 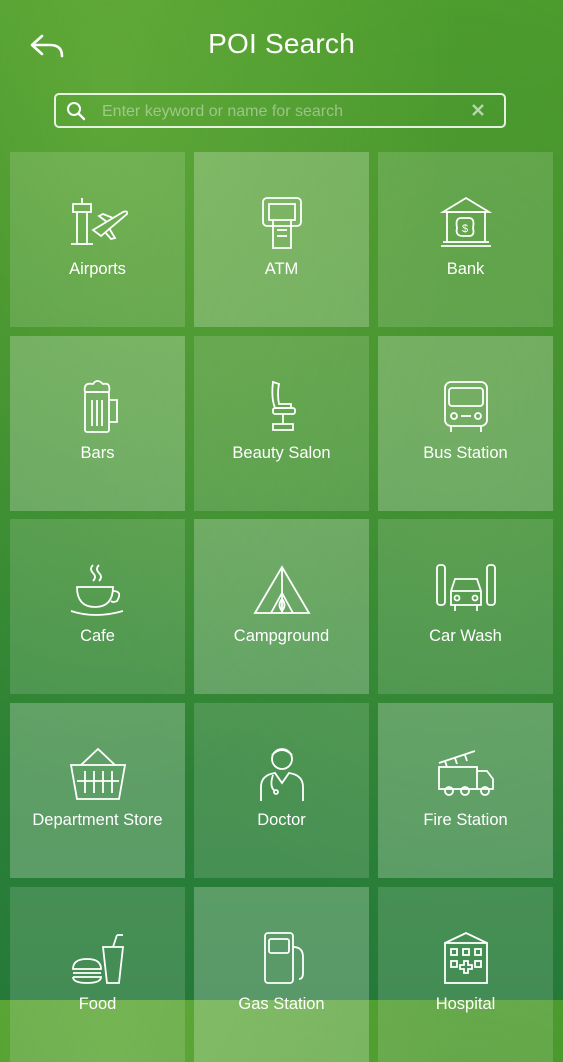 I want to click on poi-tile-cafe: Cafe, so click(x=97, y=606).